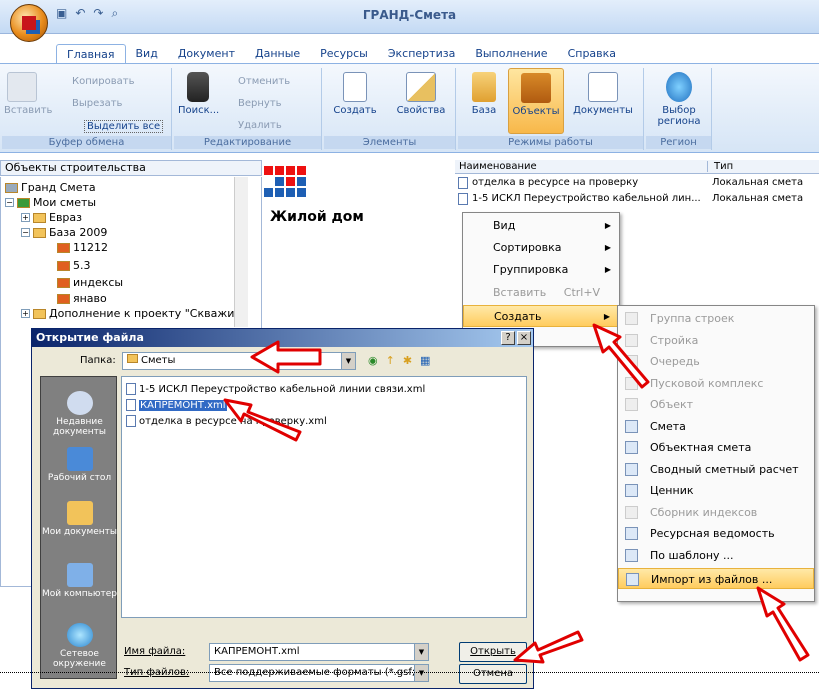 The image size is (819, 689). I want to click on submenu-item-price-list: Ценник, so click(716, 490).